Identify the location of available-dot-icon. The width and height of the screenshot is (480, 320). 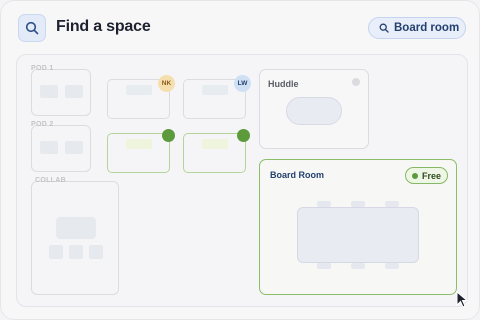
(415, 175).